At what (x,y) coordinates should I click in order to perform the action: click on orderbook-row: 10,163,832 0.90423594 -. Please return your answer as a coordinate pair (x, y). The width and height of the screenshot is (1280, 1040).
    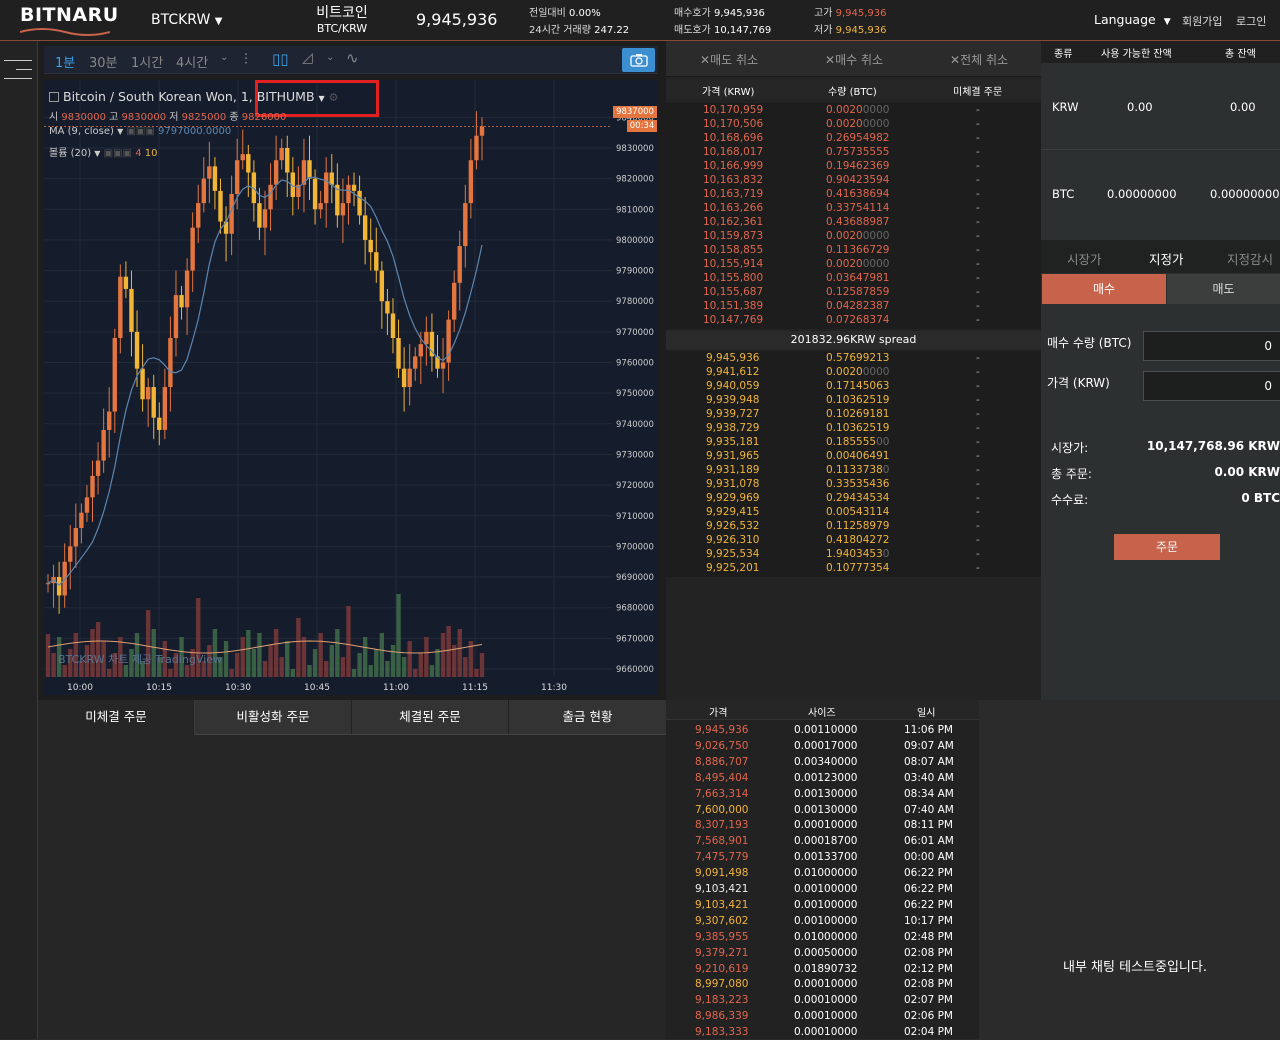
    Looking at the image, I should click on (853, 180).